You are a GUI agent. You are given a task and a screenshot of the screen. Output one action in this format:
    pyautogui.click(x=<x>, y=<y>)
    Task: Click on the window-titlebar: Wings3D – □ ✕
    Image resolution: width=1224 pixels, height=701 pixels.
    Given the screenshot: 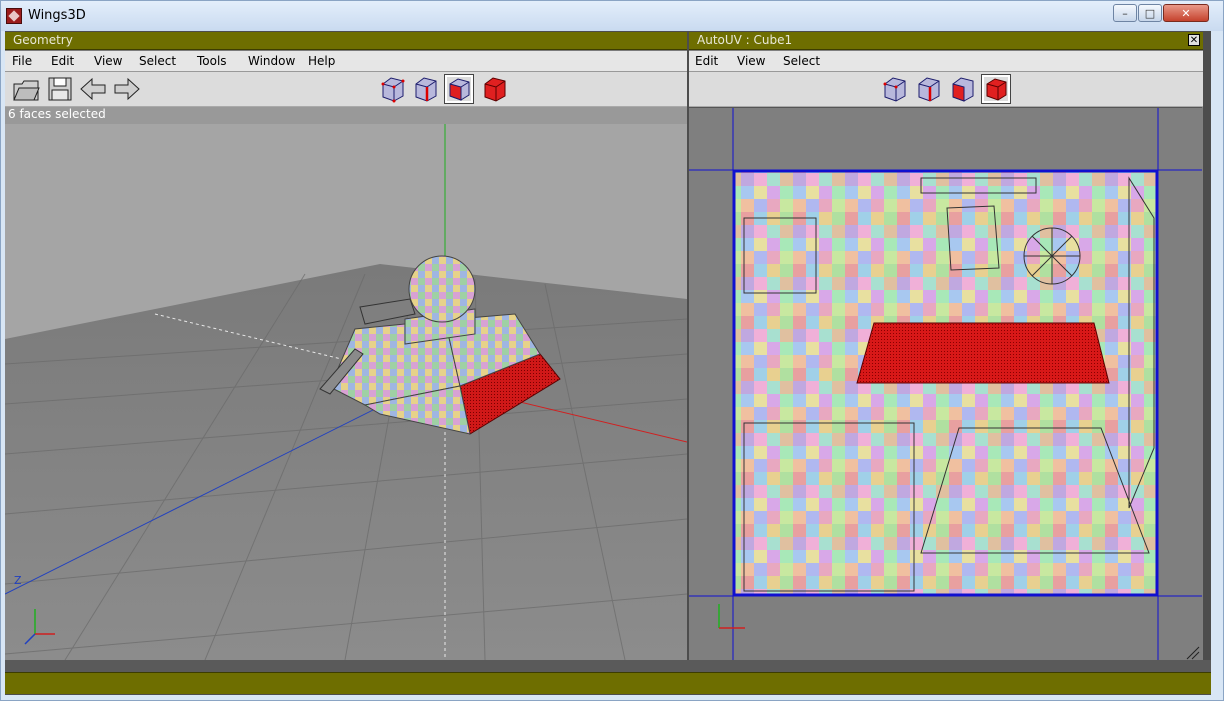 What is the action you would take?
    pyautogui.click(x=612, y=16)
    